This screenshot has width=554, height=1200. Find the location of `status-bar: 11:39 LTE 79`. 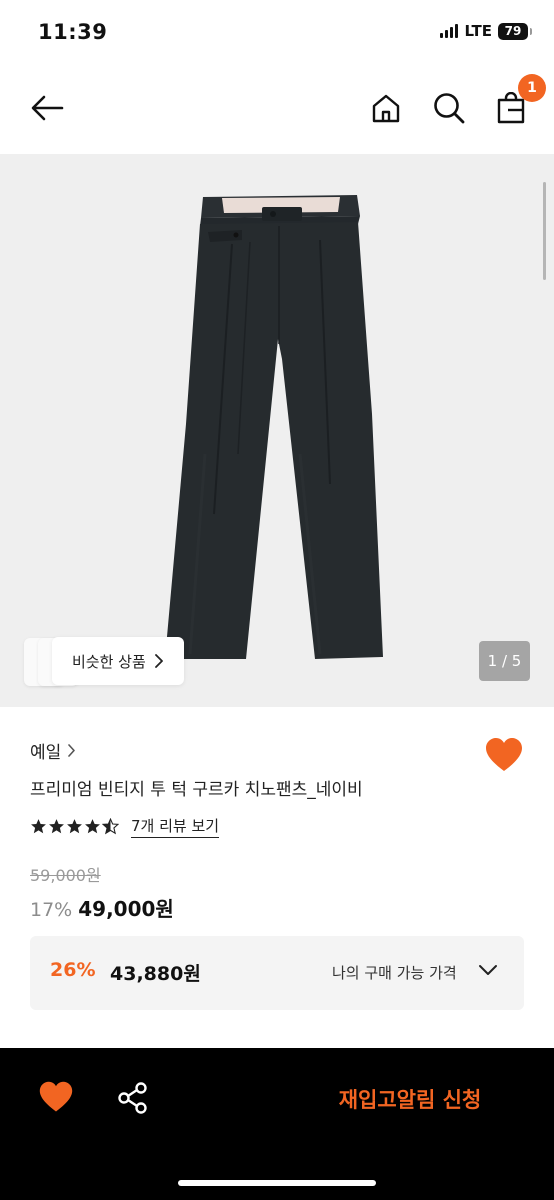

status-bar: 11:39 LTE 79 is located at coordinates (277, 33).